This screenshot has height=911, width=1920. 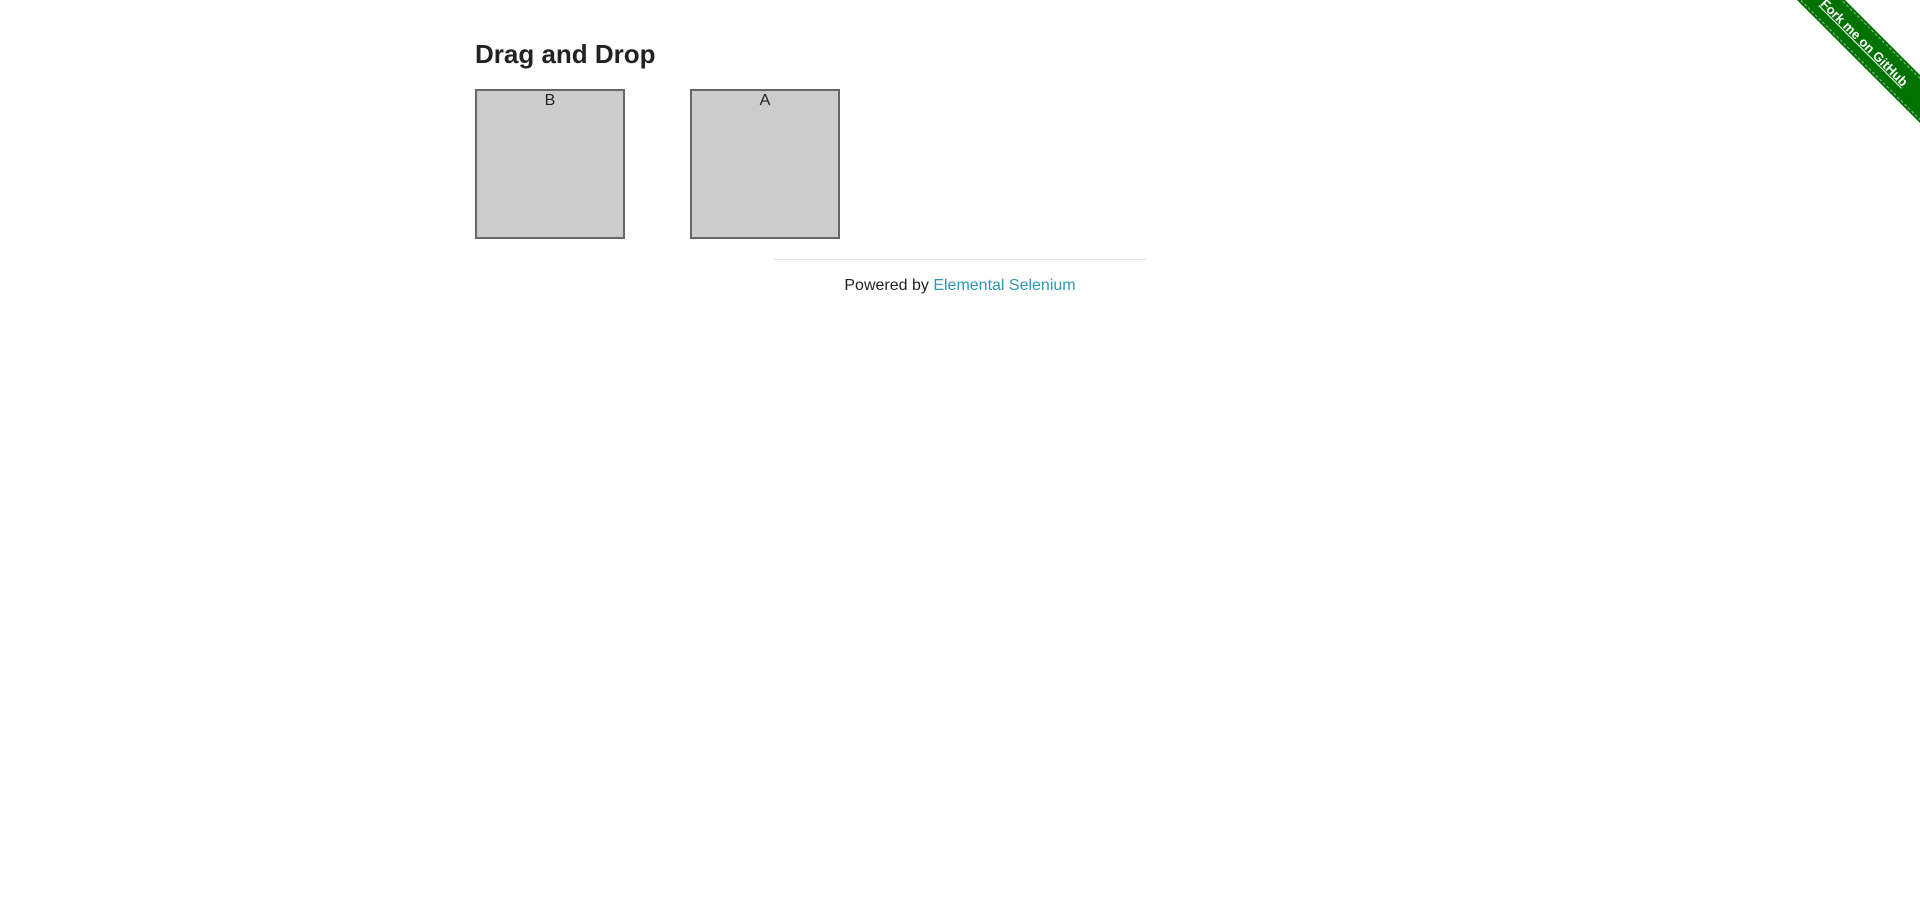 I want to click on column-b-box: A, so click(x=765, y=164).